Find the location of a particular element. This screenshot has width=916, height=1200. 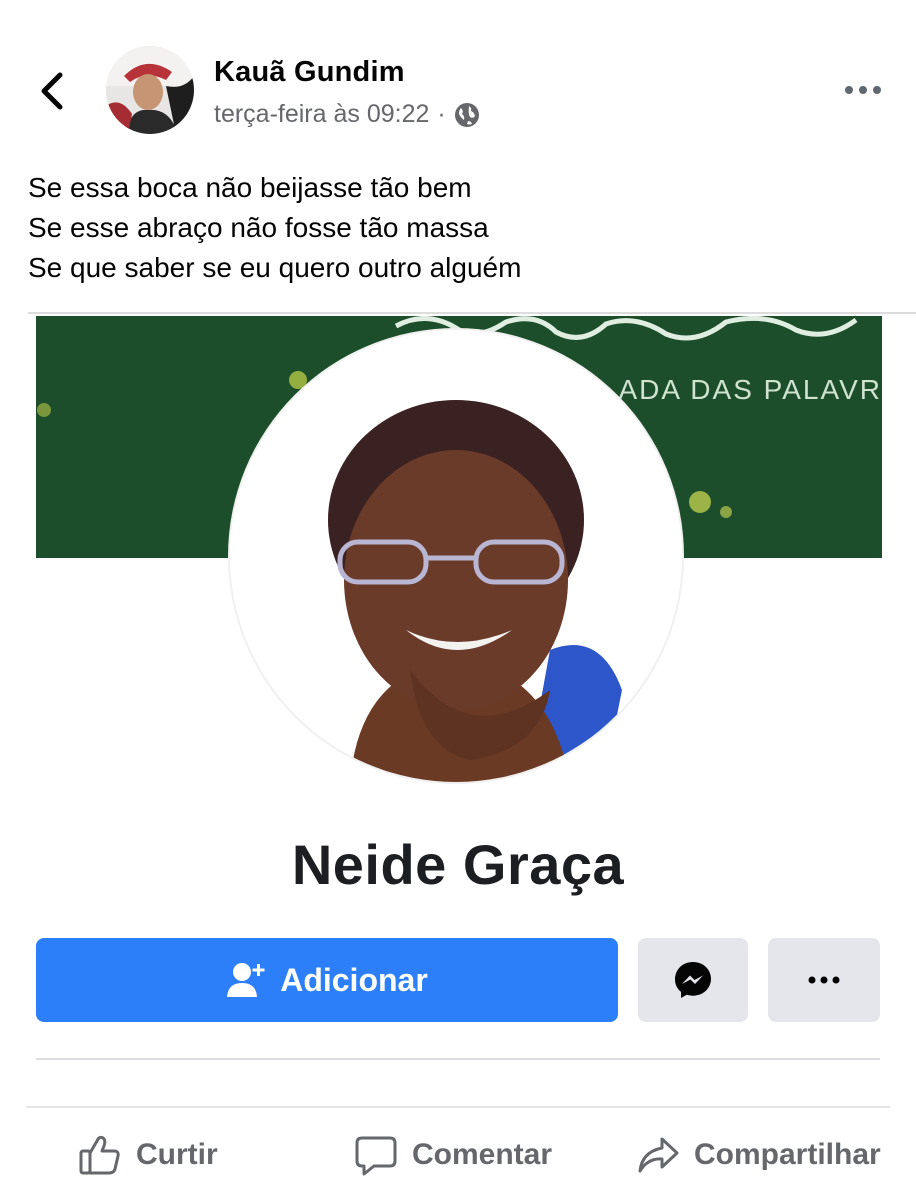

messenger-button is located at coordinates (693, 980).